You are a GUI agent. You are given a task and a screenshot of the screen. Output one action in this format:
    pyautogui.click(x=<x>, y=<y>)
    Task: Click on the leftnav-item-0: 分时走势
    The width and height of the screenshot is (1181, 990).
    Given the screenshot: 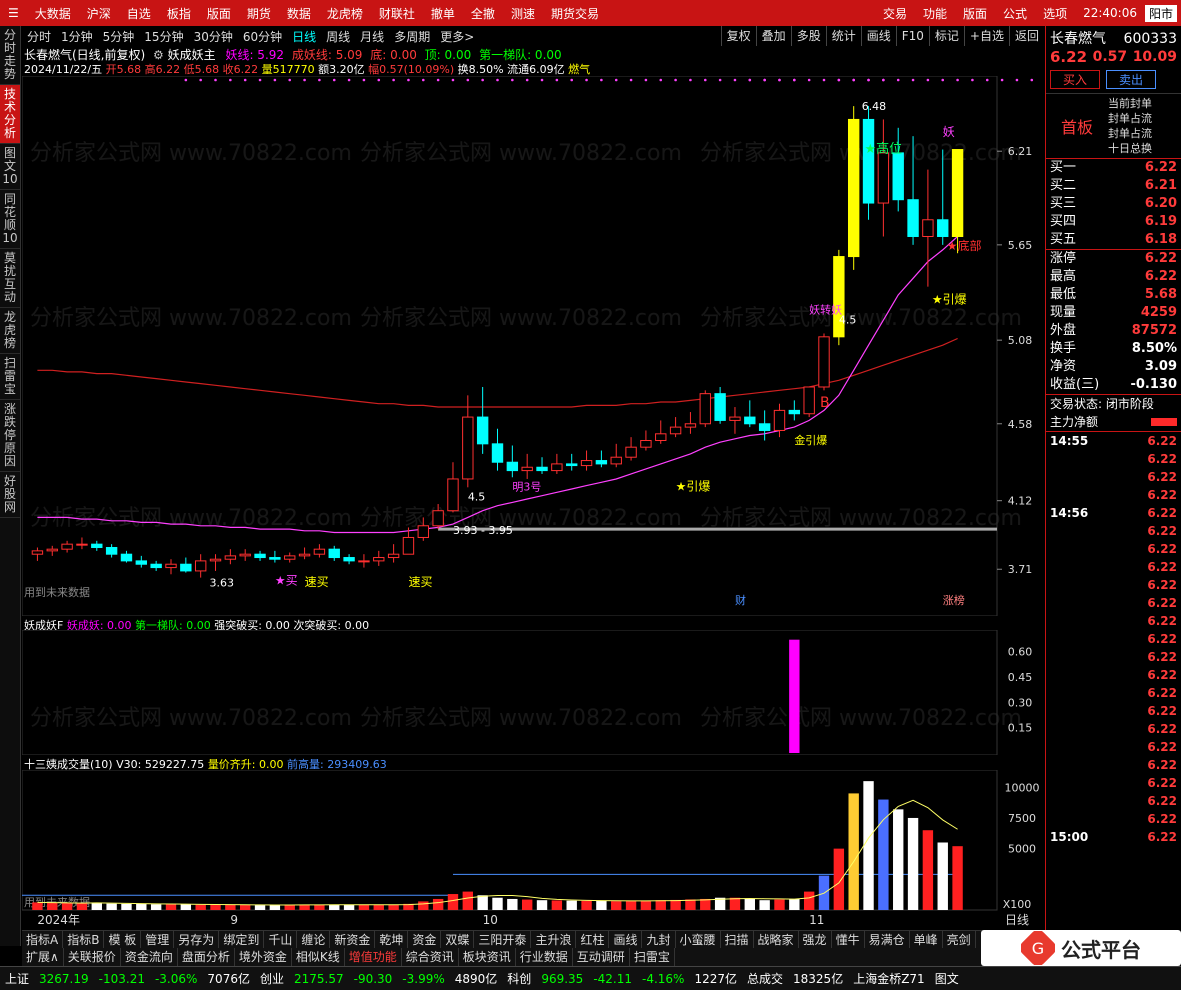 What is the action you would take?
    pyautogui.click(x=10, y=55)
    